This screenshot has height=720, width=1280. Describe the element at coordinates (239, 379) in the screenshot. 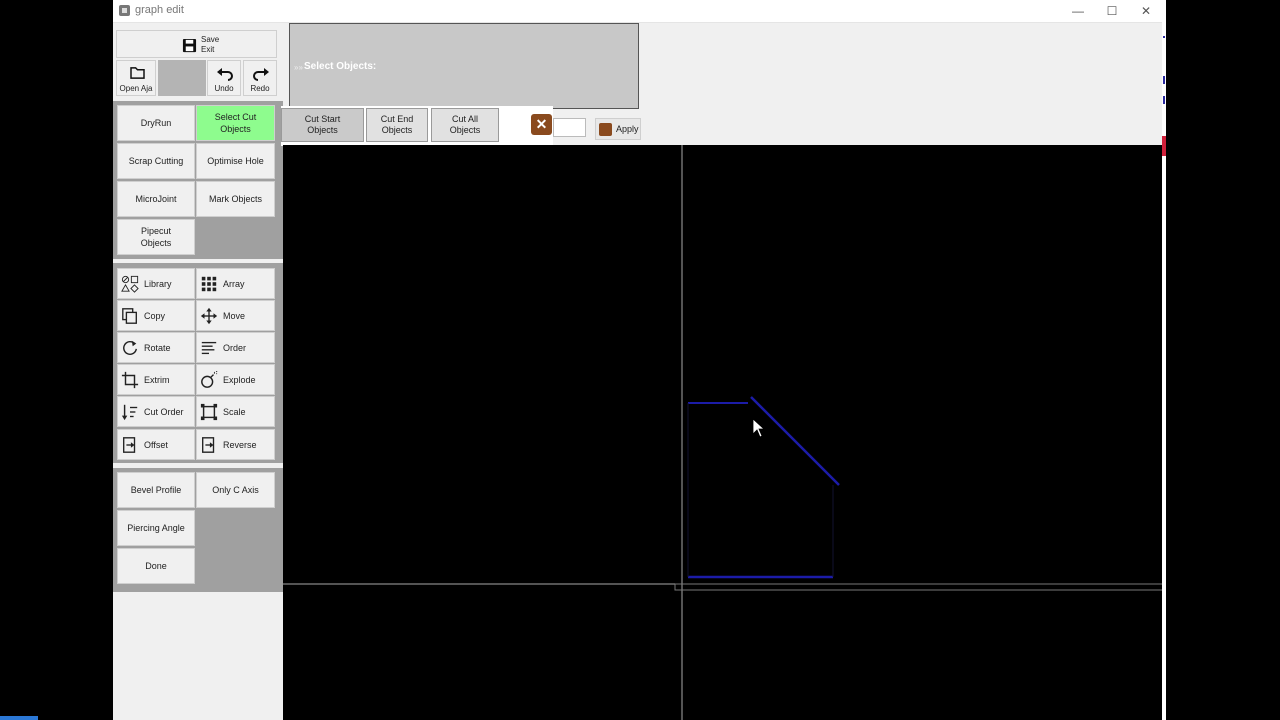

I see `explode-label: Explode` at that location.